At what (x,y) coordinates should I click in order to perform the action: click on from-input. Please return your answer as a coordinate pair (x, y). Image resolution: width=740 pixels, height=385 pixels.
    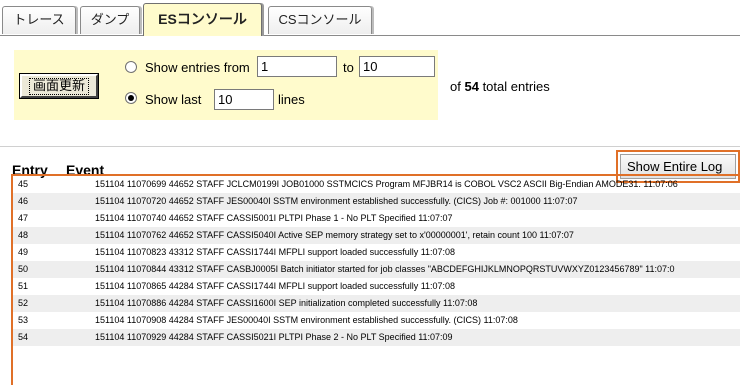
    Looking at the image, I should click on (297, 66).